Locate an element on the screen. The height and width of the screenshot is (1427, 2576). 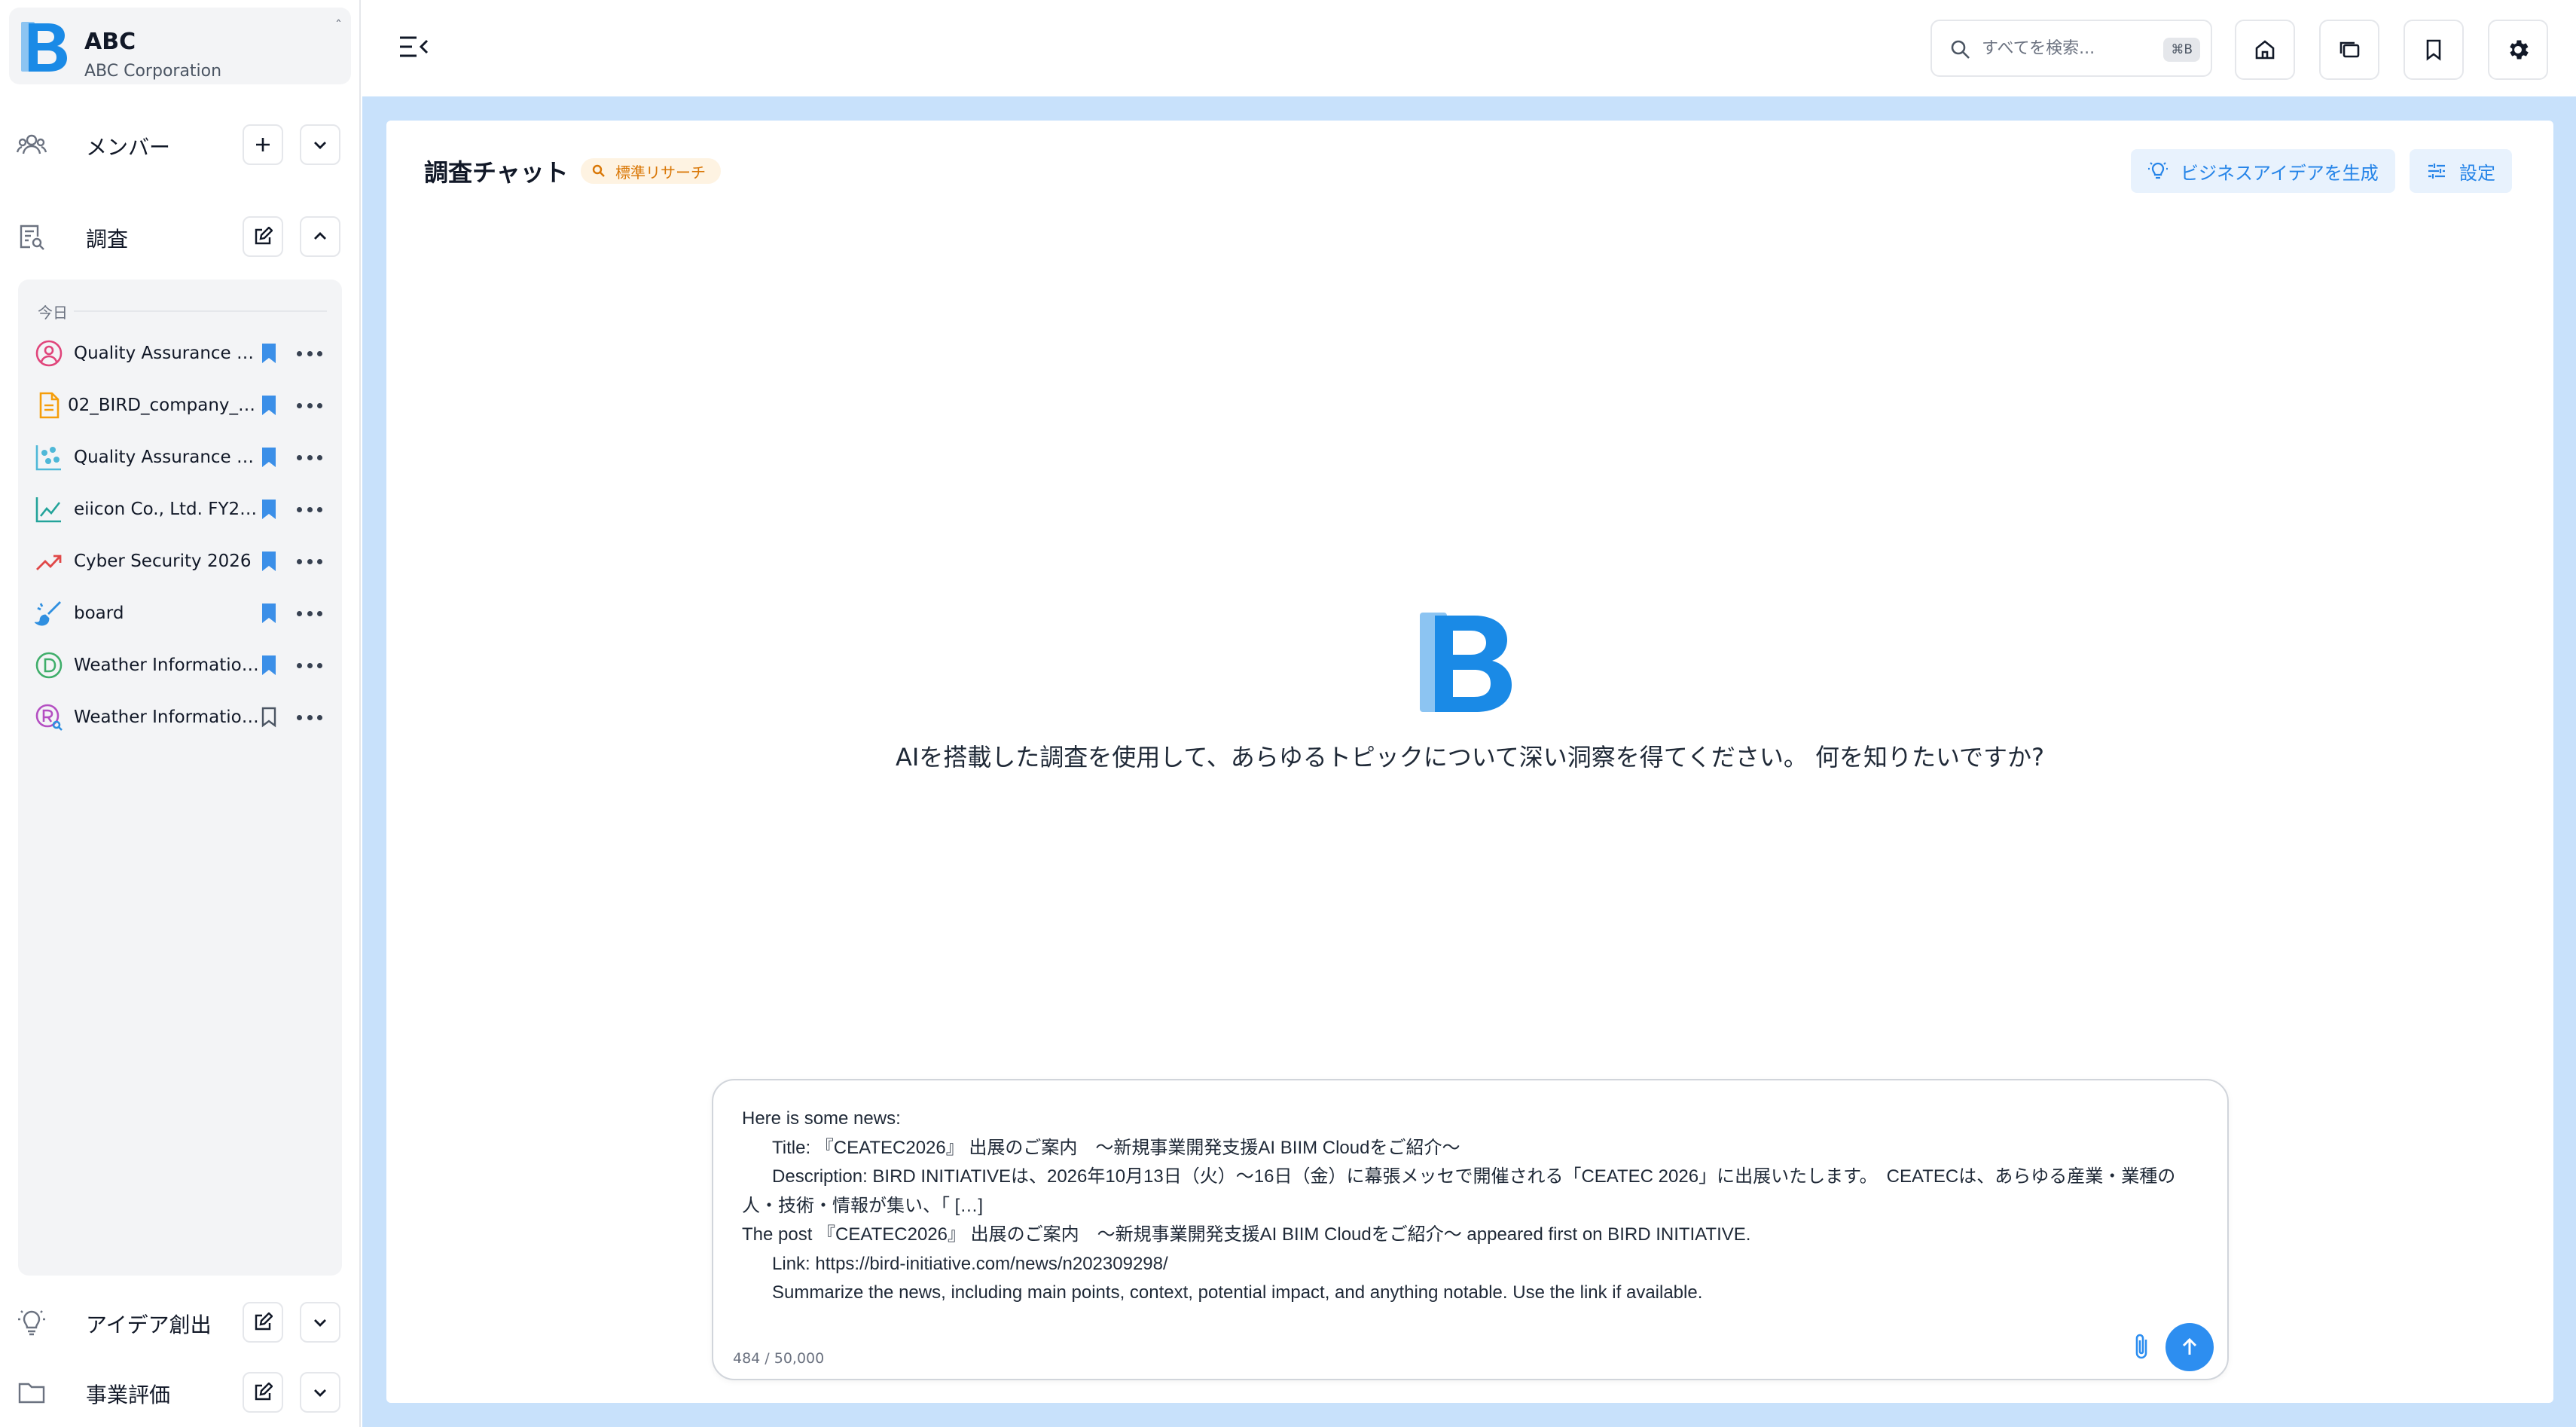
evaluation-expand-button is located at coordinates (320, 1392).